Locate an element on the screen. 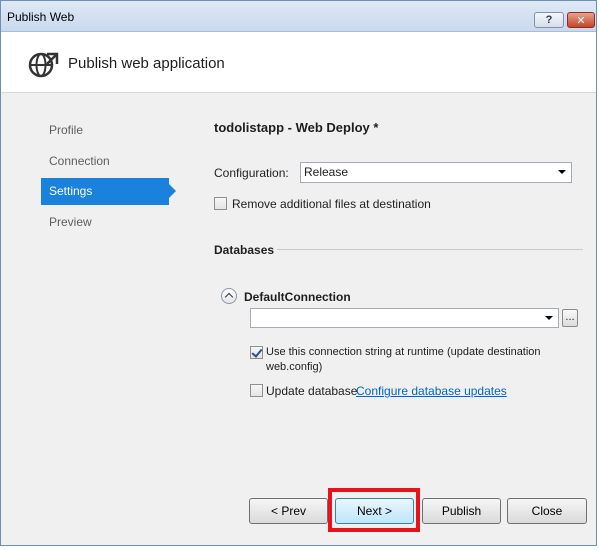 This screenshot has width=599, height=550. window-title: Publish Web is located at coordinates (41, 17).